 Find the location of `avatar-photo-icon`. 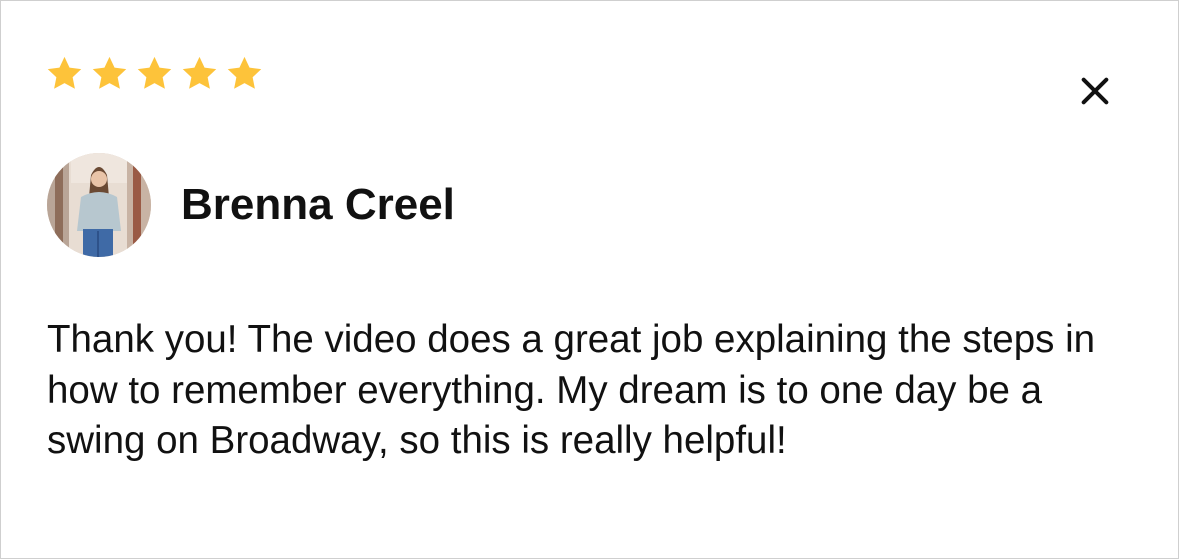

avatar-photo-icon is located at coordinates (99, 205).